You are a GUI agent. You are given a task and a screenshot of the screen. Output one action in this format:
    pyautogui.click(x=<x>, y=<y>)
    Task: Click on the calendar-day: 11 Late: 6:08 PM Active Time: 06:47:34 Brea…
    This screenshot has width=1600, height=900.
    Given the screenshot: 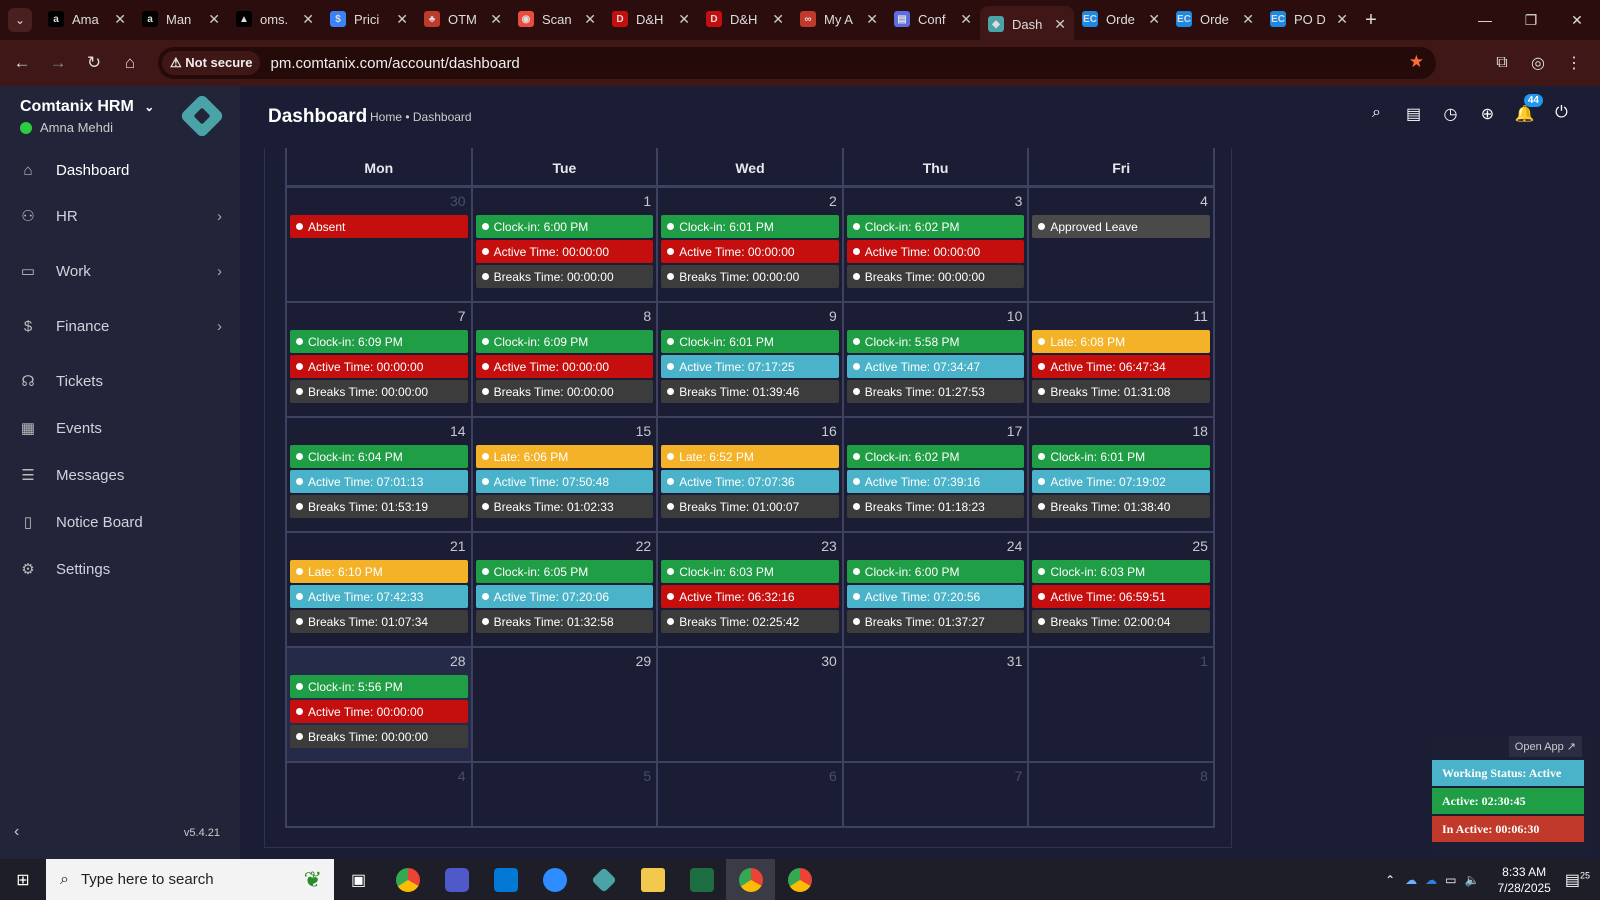 What is the action you would take?
    pyautogui.click(x=1121, y=359)
    